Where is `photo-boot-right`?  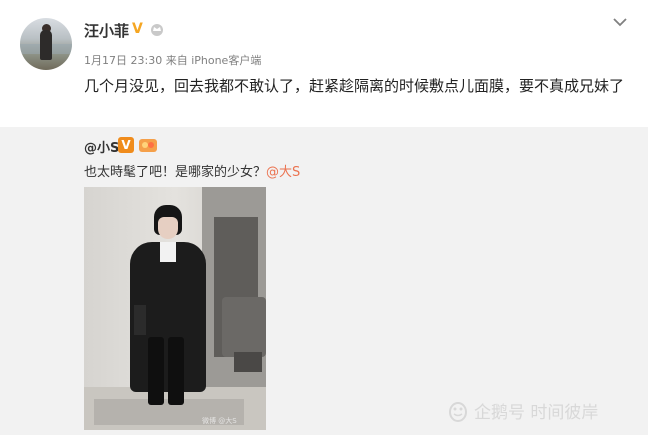 photo-boot-right is located at coordinates (176, 371).